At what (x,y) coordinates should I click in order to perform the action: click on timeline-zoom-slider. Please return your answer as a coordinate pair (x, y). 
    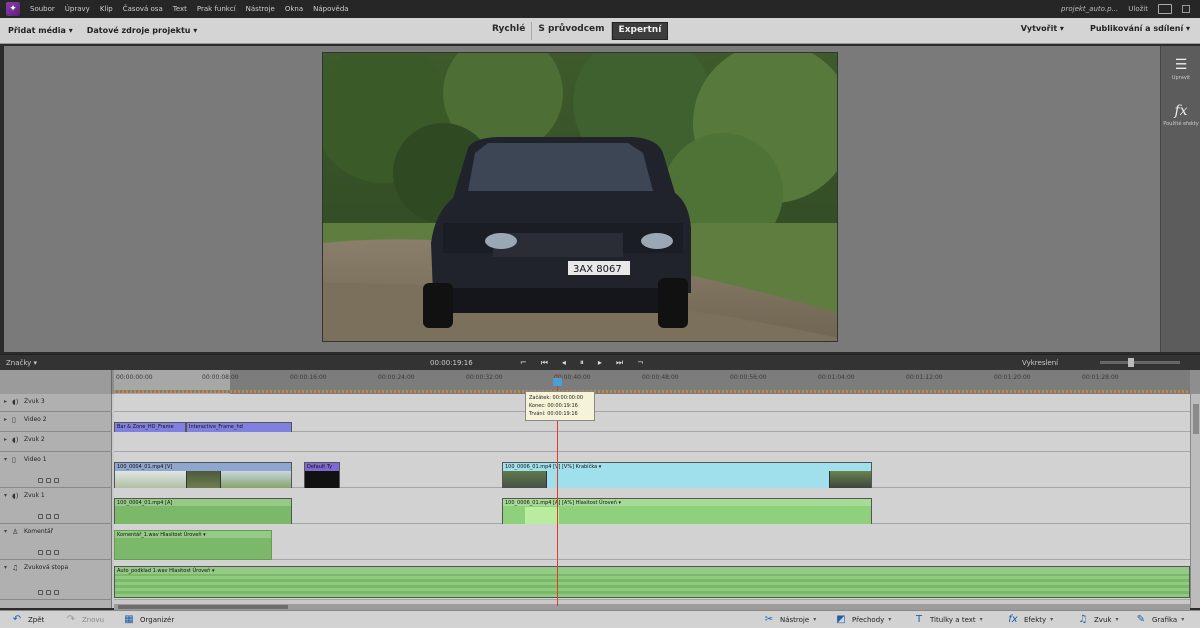
    Looking at the image, I should click on (1140, 362).